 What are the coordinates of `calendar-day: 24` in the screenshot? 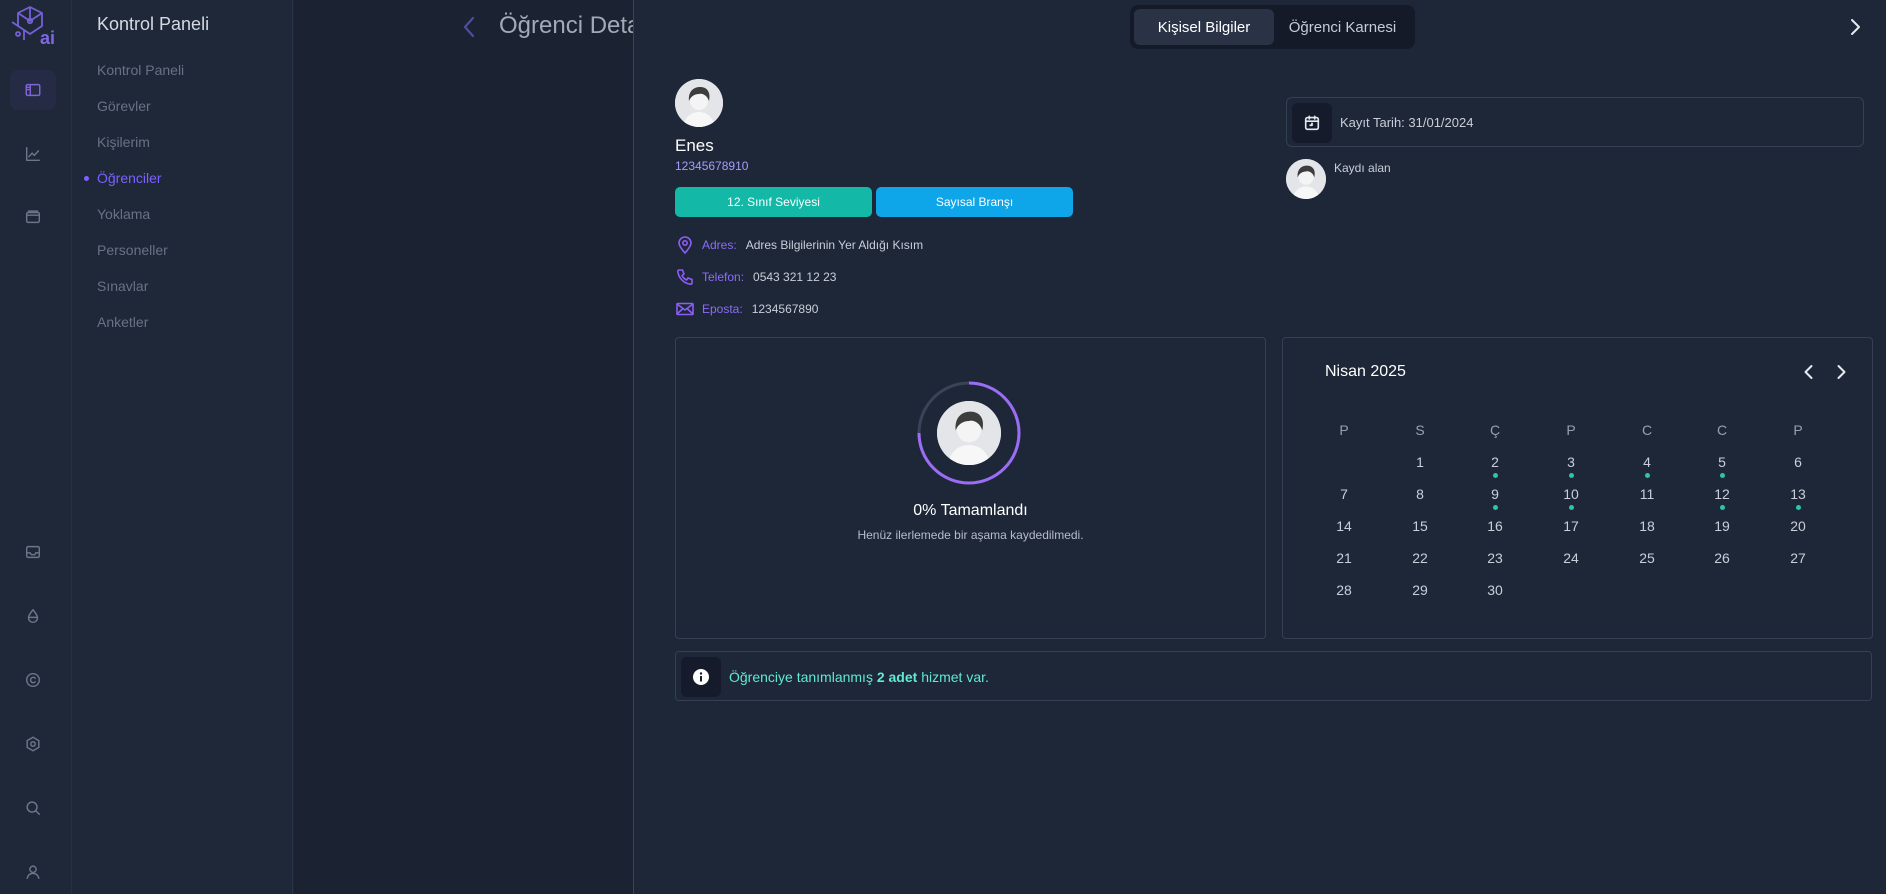 It's located at (1571, 562).